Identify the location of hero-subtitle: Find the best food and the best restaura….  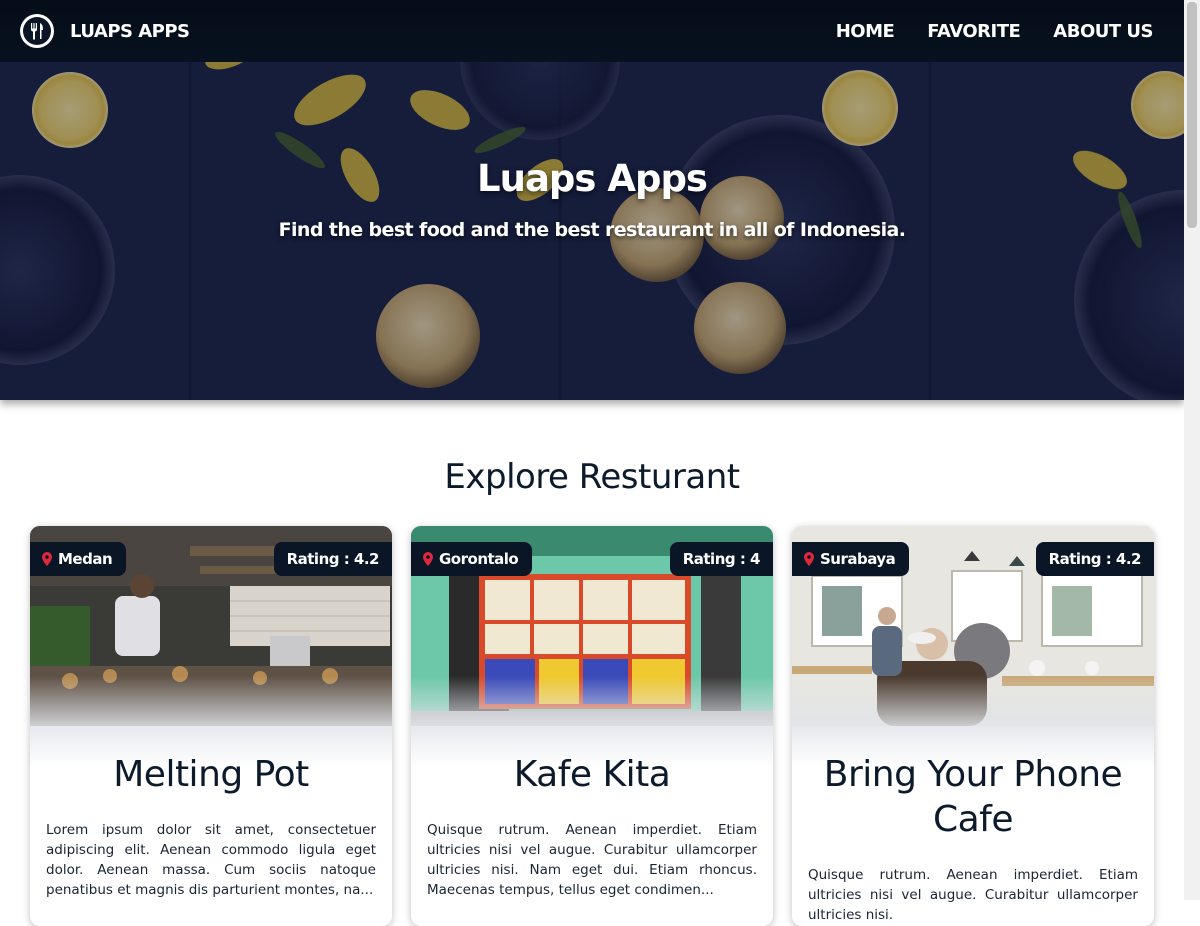
(592, 230).